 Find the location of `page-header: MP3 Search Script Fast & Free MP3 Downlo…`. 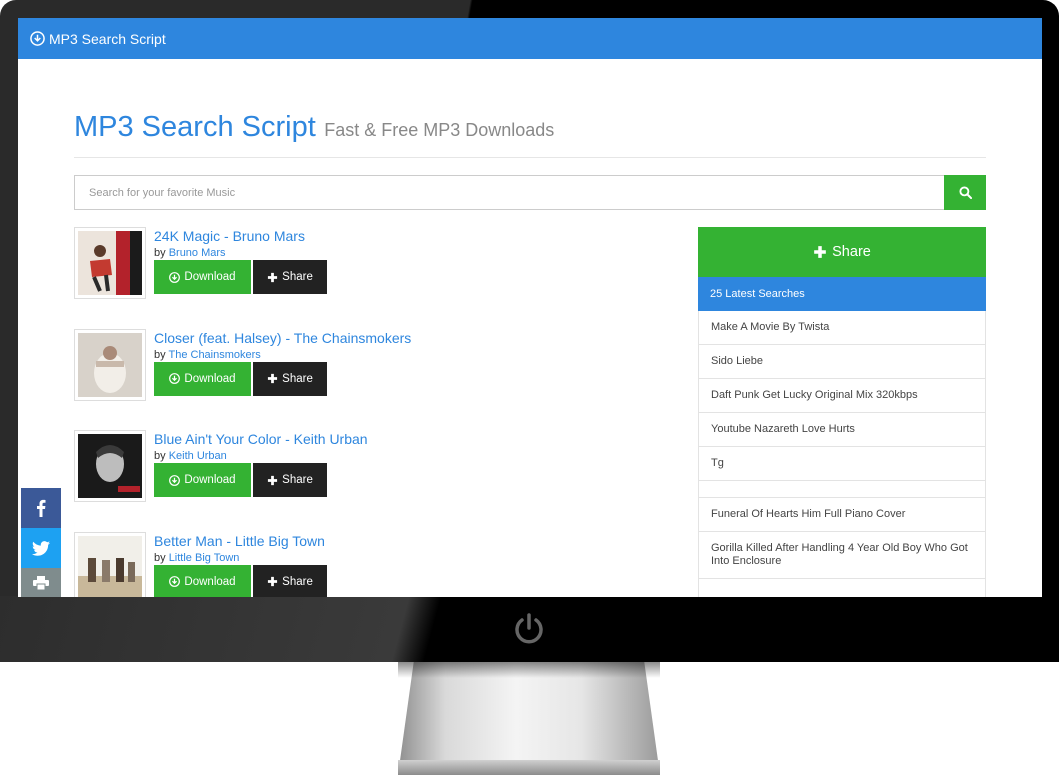

page-header: MP3 Search Script Fast & Free MP3 Downlo… is located at coordinates (530, 134).